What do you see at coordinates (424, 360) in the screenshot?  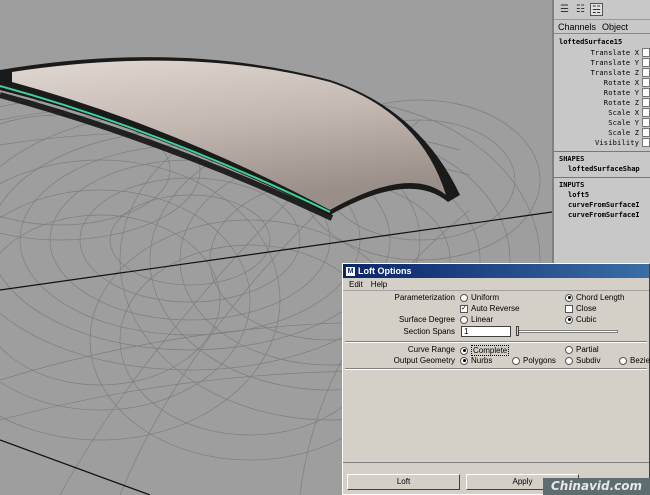 I see `output-geometry-label: Output Geometry` at bounding box center [424, 360].